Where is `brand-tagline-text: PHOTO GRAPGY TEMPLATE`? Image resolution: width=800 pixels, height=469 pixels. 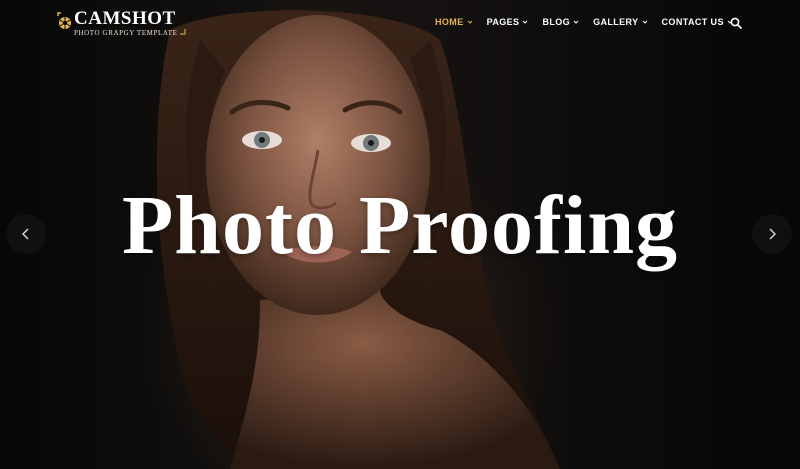 brand-tagline-text: PHOTO GRAPGY TEMPLATE is located at coordinates (126, 33).